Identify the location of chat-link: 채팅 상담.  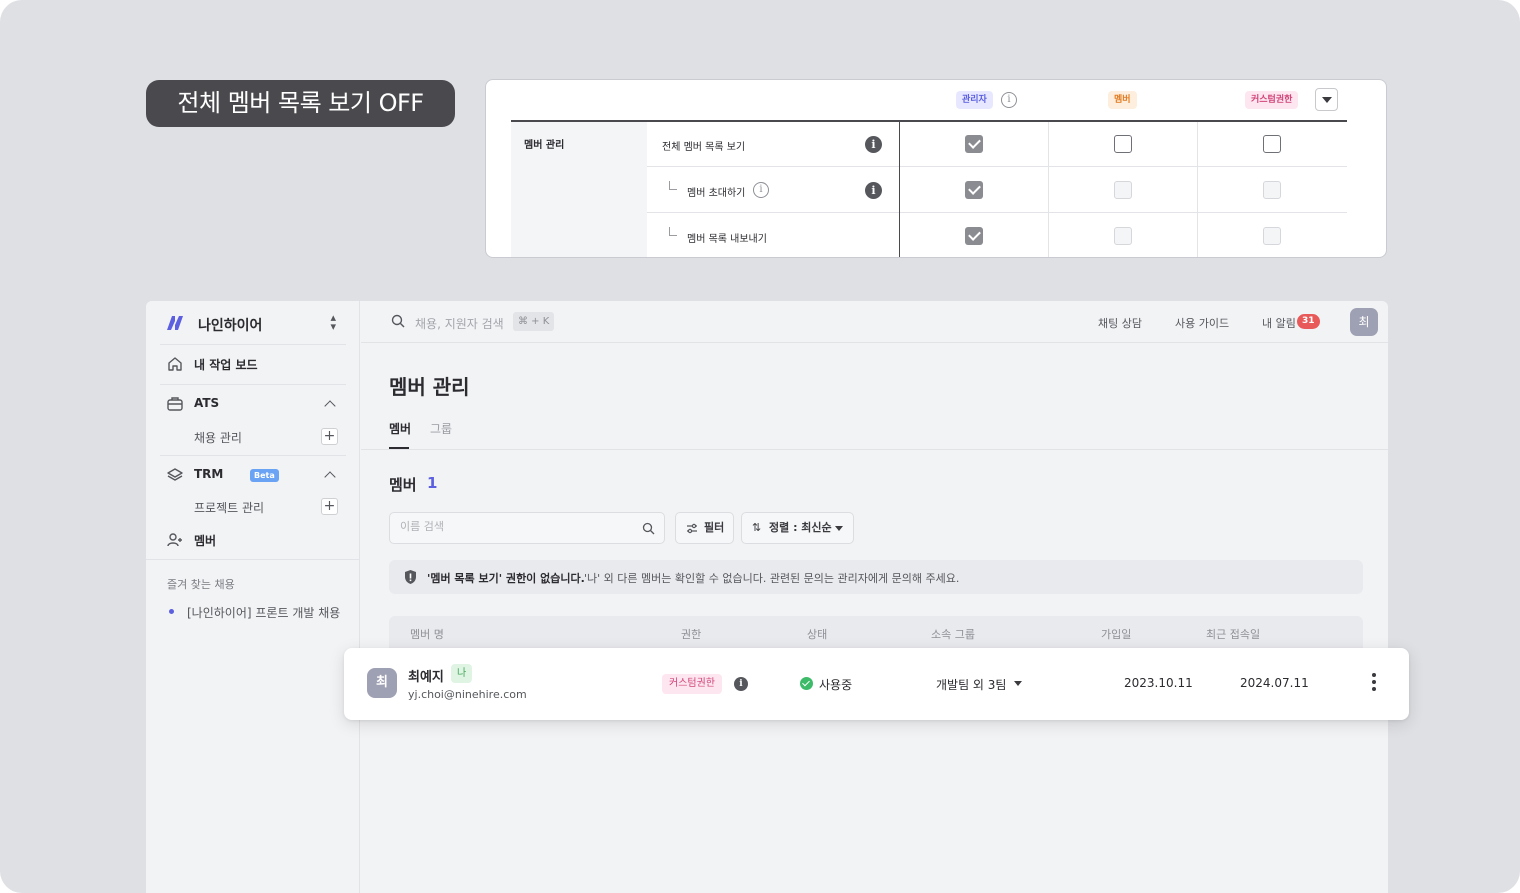
(1120, 323).